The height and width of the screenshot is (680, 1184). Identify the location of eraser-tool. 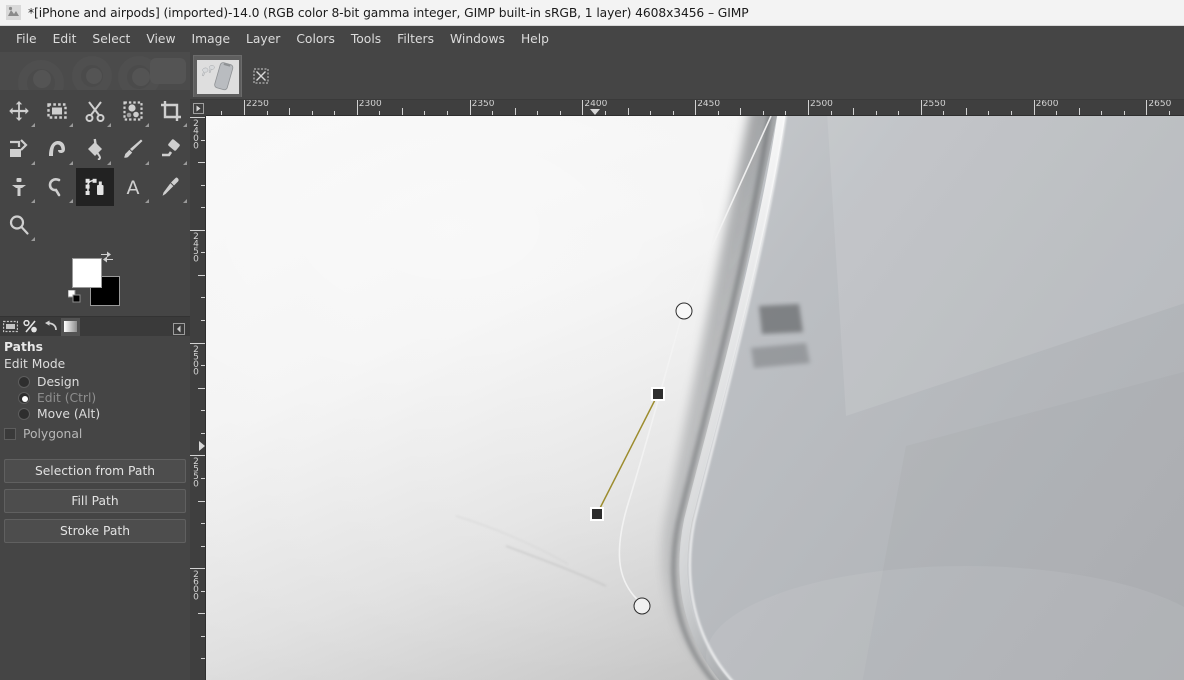
(171, 149).